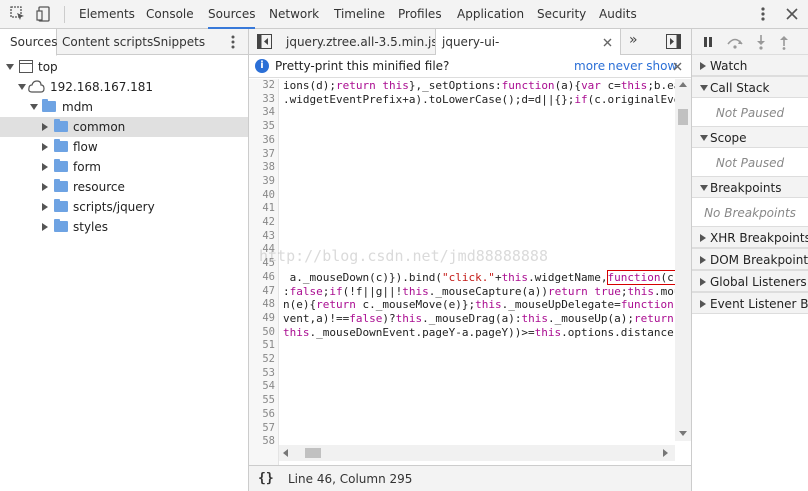  Describe the element at coordinates (750, 259) in the screenshot. I see `pane-dom-breakpoints: DOM Breakpoints` at that location.